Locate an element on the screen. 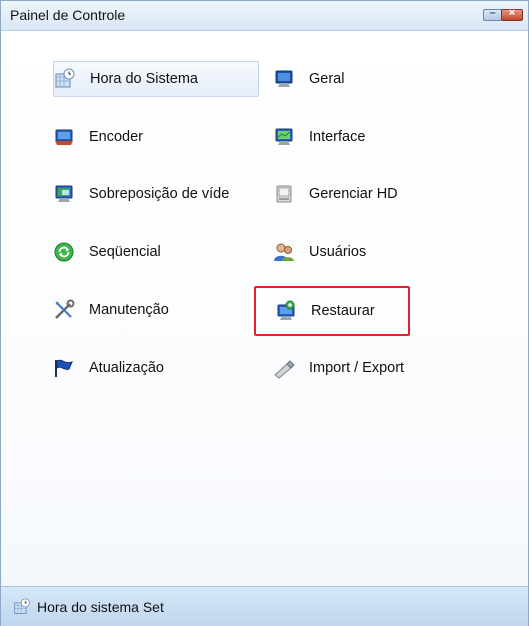 This screenshot has width=529, height=626. close-icon: × is located at coordinates (512, 13).